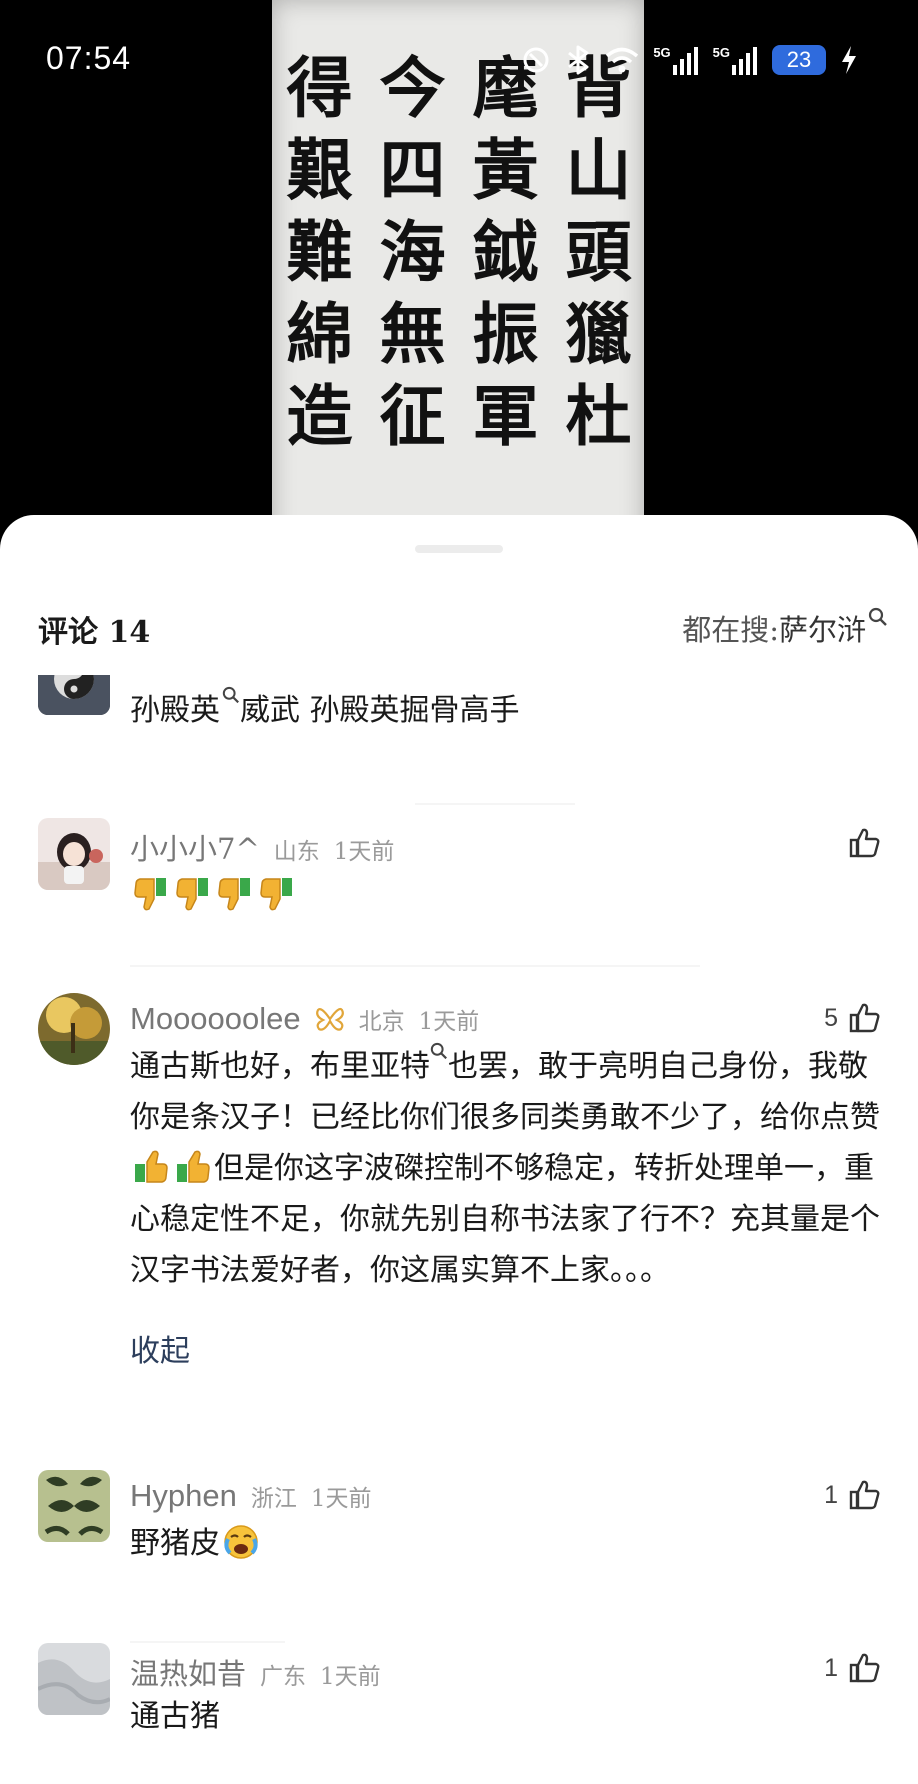 Image resolution: width=918 pixels, height=1784 pixels. What do you see at coordinates (241, 1542) in the screenshot?
I see `crying-face-emoji-icon` at bounding box center [241, 1542].